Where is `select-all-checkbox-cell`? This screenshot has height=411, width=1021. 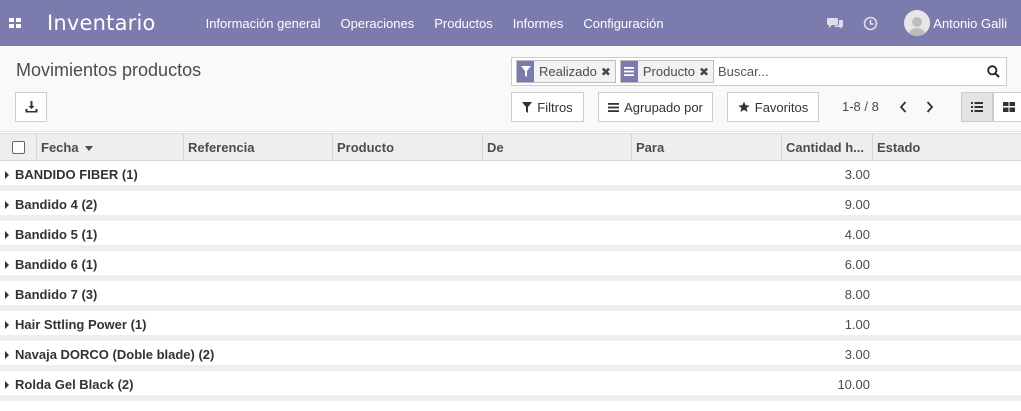
select-all-checkbox-cell is located at coordinates (18, 147).